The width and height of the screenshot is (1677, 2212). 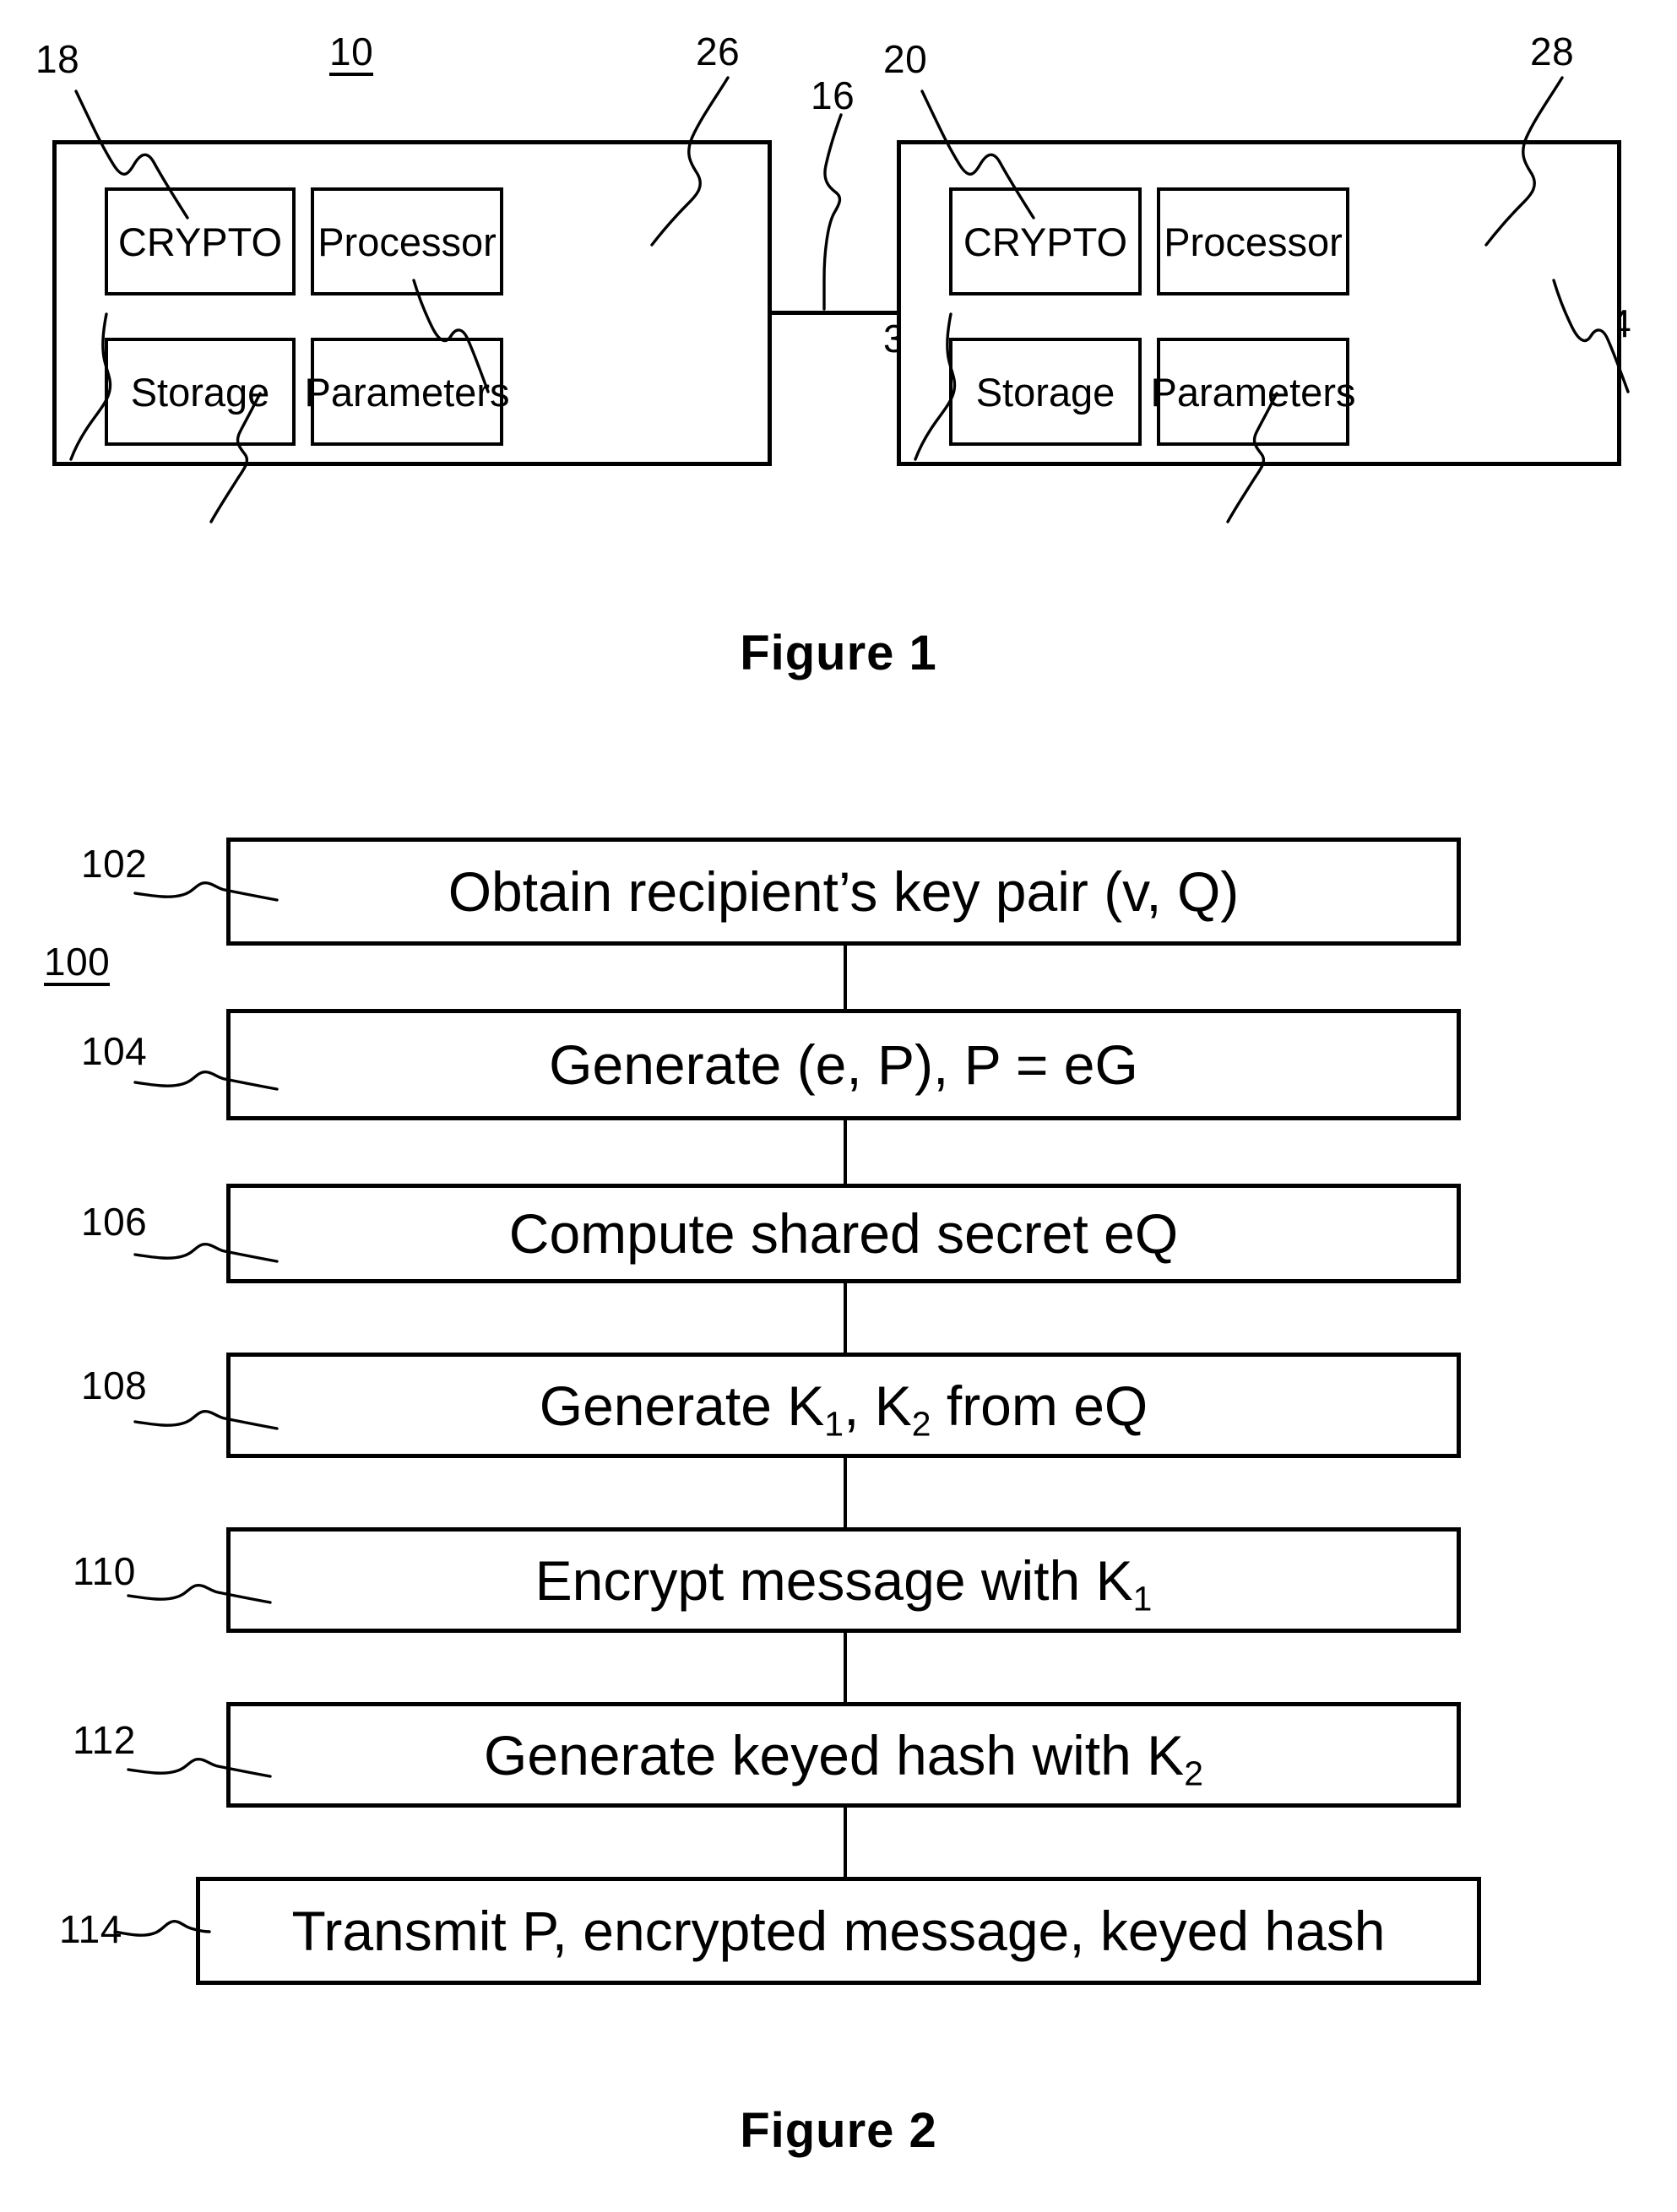 What do you see at coordinates (114, 1222) in the screenshot?
I see `reference-numeral-step-106: 106` at bounding box center [114, 1222].